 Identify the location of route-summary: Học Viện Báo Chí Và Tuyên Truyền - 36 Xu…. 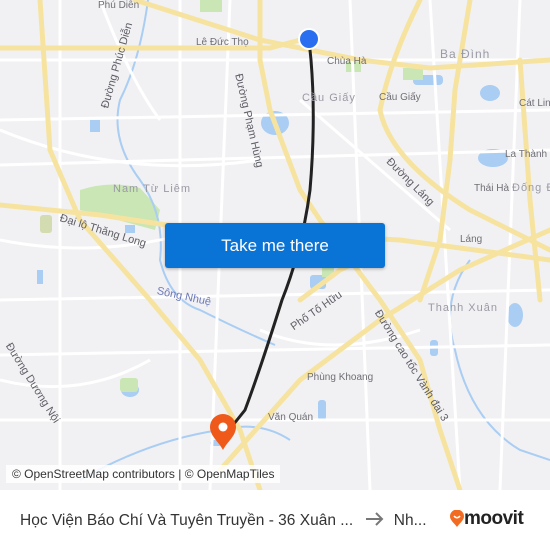
(223, 520).